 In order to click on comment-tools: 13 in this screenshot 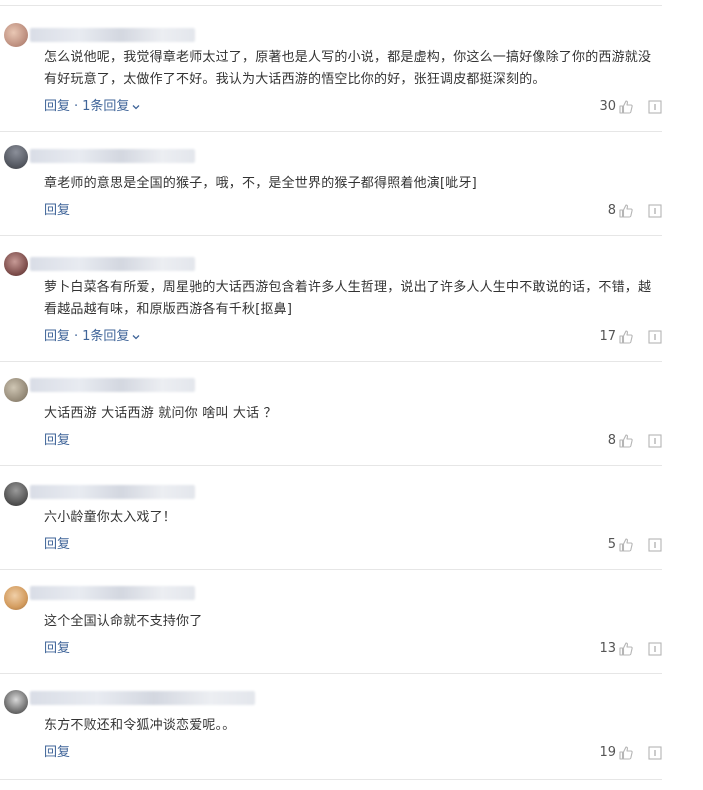, I will do `click(602, 649)`.